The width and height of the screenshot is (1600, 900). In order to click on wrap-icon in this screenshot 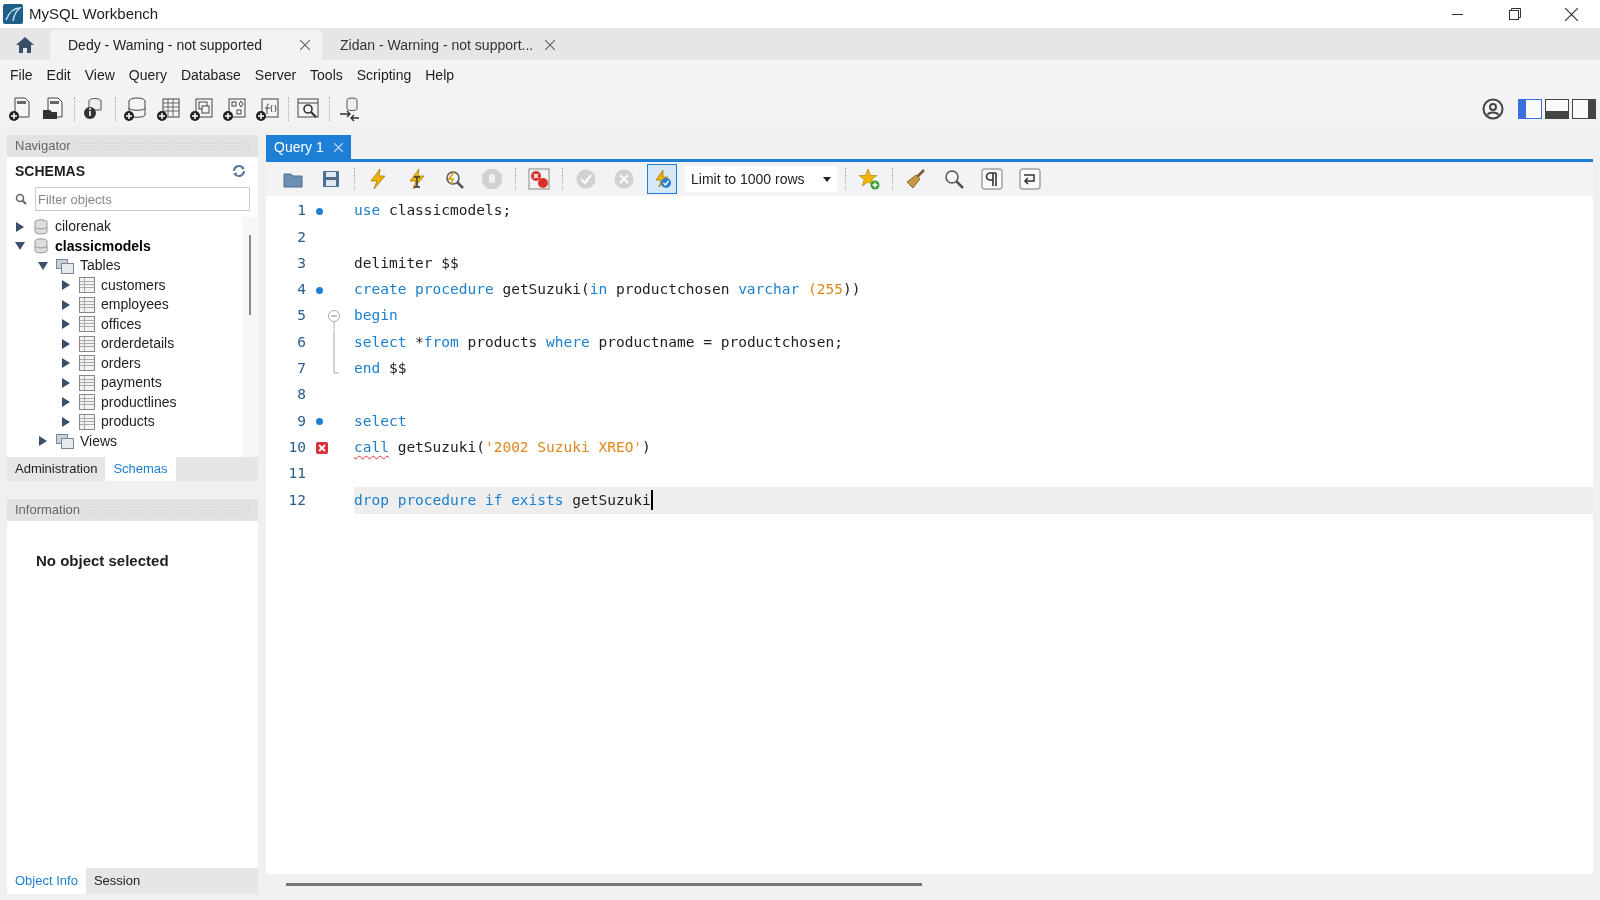, I will do `click(1030, 179)`.